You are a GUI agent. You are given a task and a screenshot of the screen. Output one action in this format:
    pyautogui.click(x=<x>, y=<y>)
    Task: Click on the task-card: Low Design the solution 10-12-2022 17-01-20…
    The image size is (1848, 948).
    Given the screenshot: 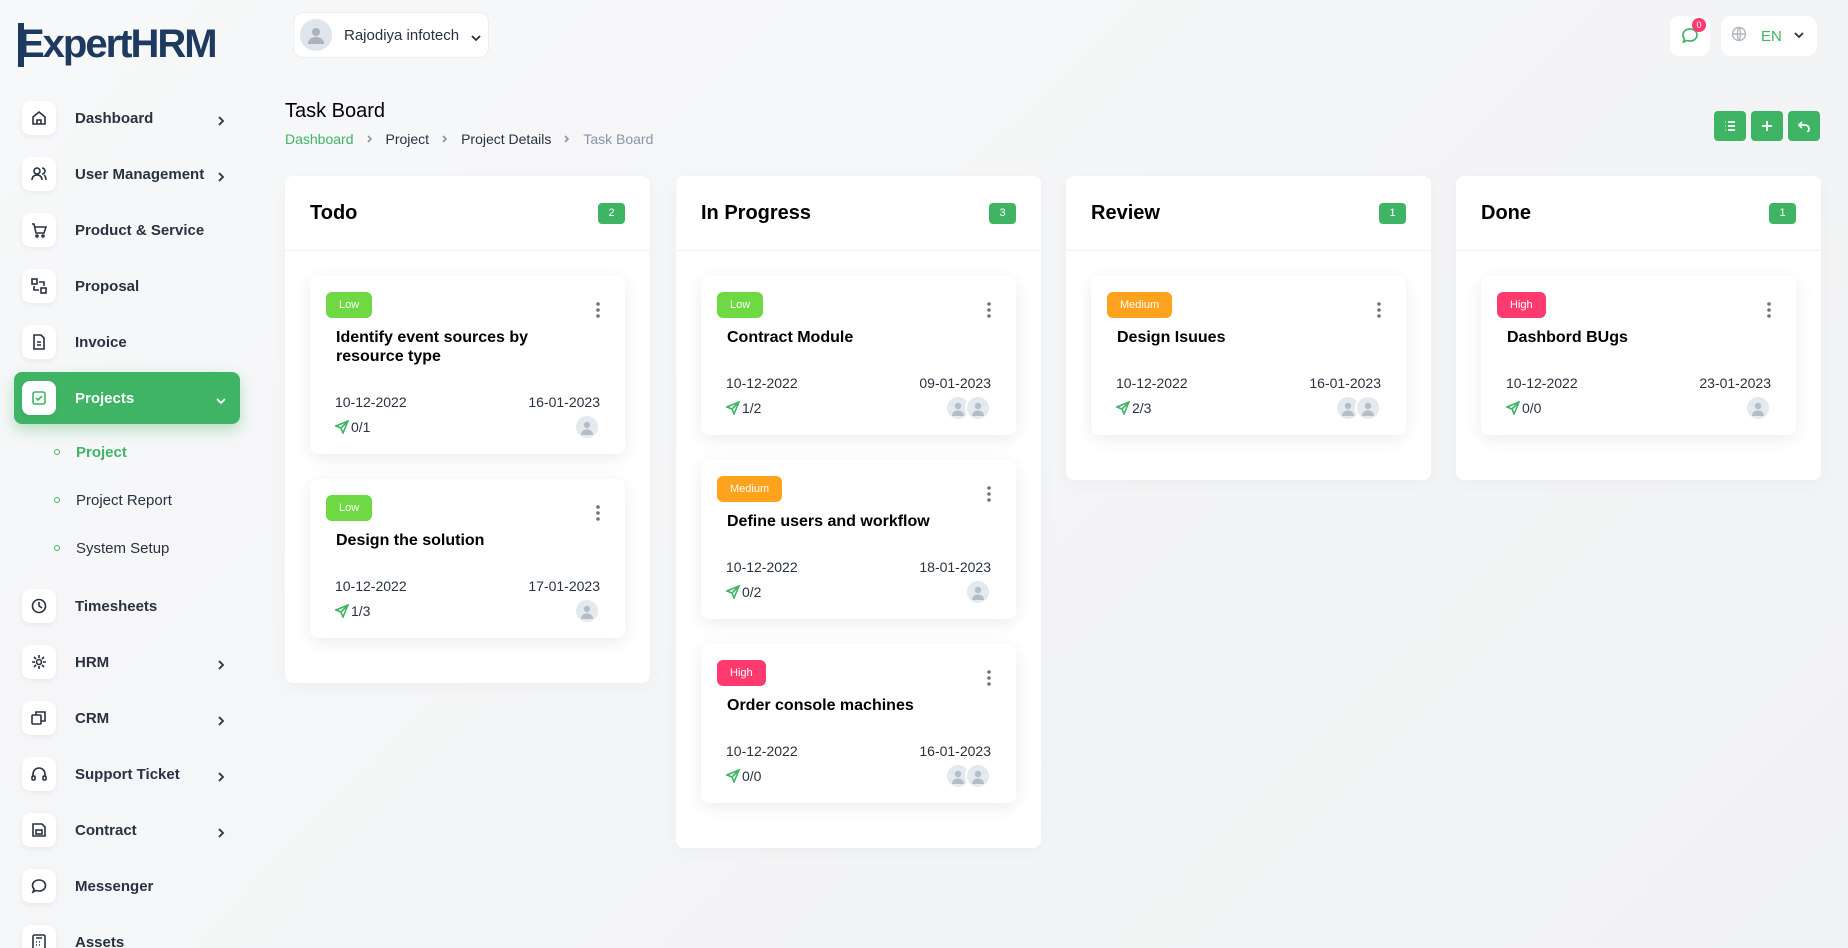 What is the action you would take?
    pyautogui.click(x=467, y=558)
    